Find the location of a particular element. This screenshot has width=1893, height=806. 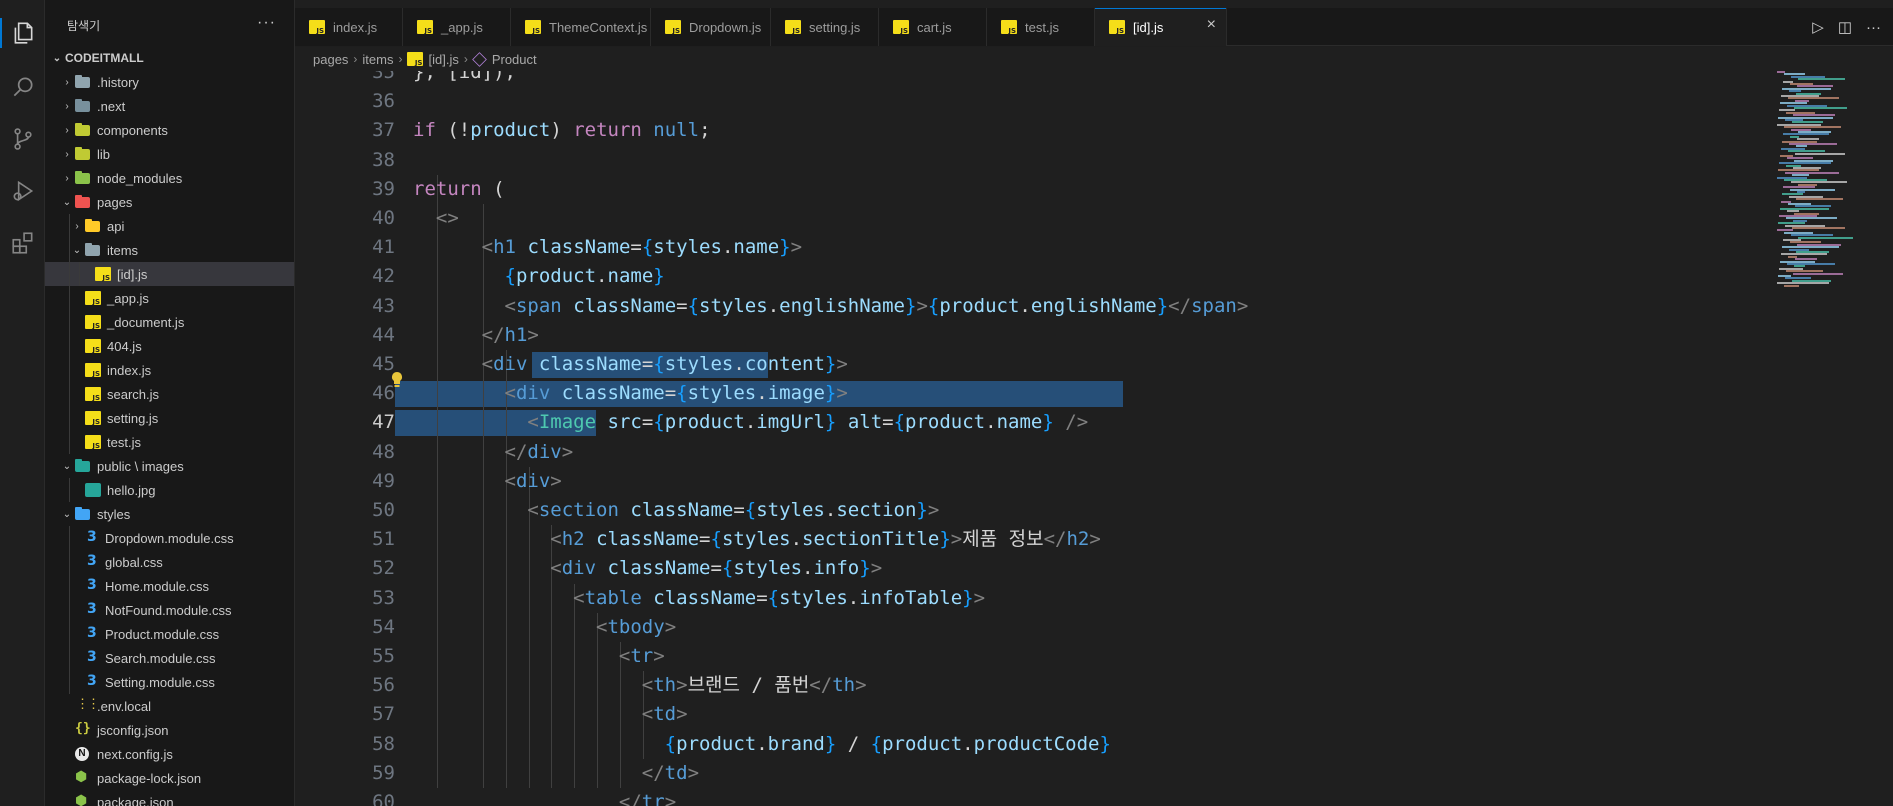

code-line: <h1 className={styles.name}> is located at coordinates (607, 247).